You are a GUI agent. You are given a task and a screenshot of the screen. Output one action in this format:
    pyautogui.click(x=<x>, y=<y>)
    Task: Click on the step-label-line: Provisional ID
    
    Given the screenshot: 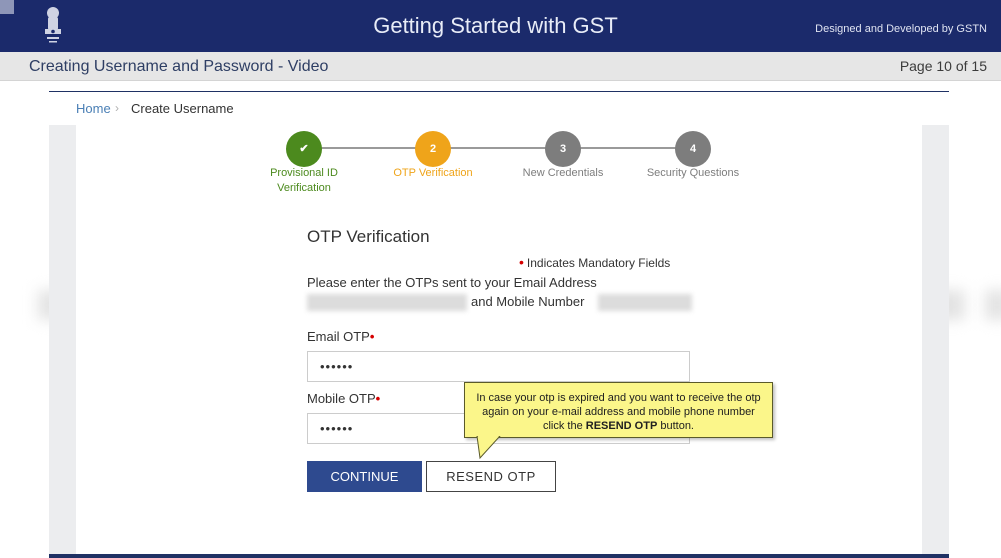 What is the action you would take?
    pyautogui.click(x=304, y=173)
    